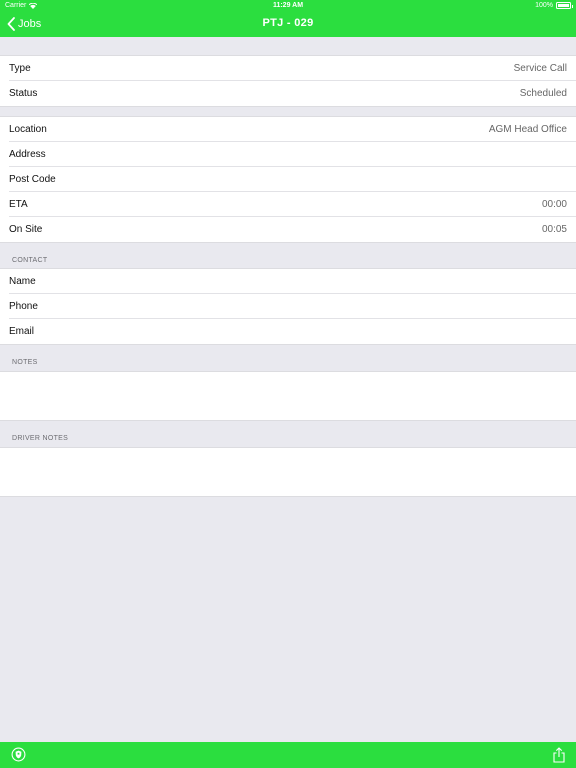 The width and height of the screenshot is (576, 768). What do you see at coordinates (18, 204) in the screenshot?
I see `eta-label: ETA` at bounding box center [18, 204].